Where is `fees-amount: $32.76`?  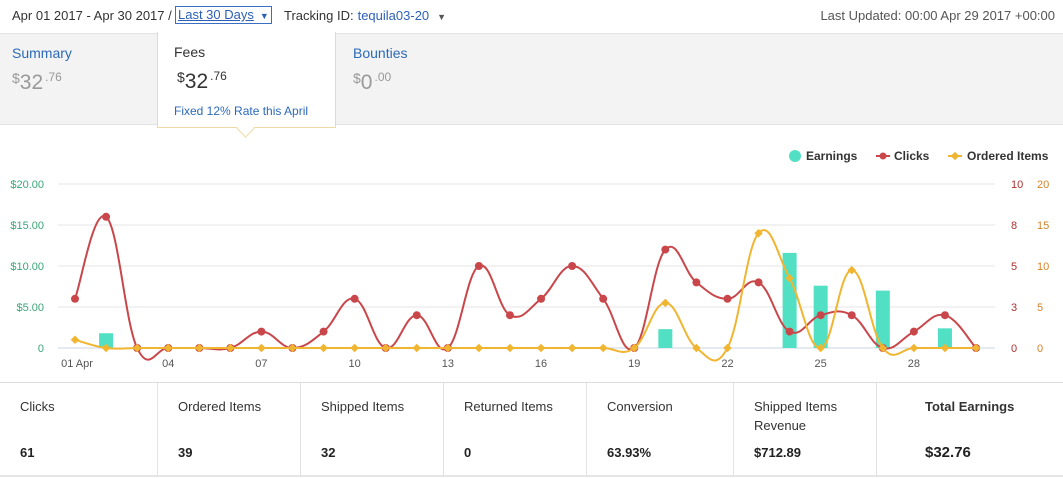
fees-amount: $32.76 is located at coordinates (202, 81).